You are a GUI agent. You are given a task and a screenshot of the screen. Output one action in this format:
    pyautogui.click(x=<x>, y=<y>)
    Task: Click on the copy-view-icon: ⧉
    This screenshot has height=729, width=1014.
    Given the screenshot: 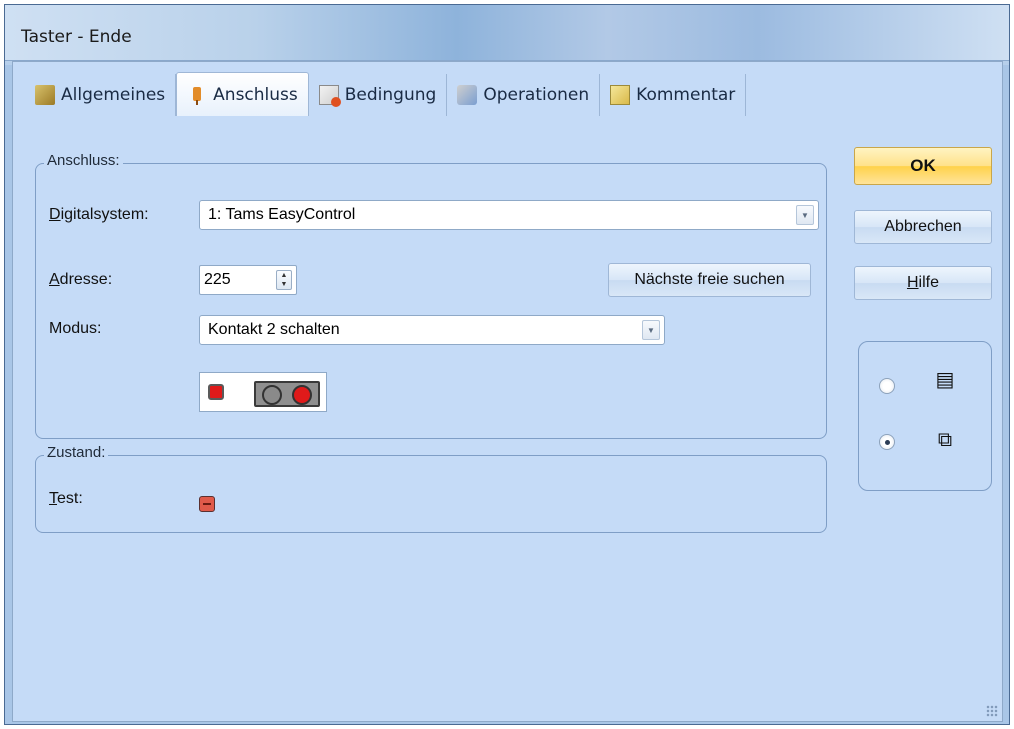 What is the action you would take?
    pyautogui.click(x=945, y=439)
    